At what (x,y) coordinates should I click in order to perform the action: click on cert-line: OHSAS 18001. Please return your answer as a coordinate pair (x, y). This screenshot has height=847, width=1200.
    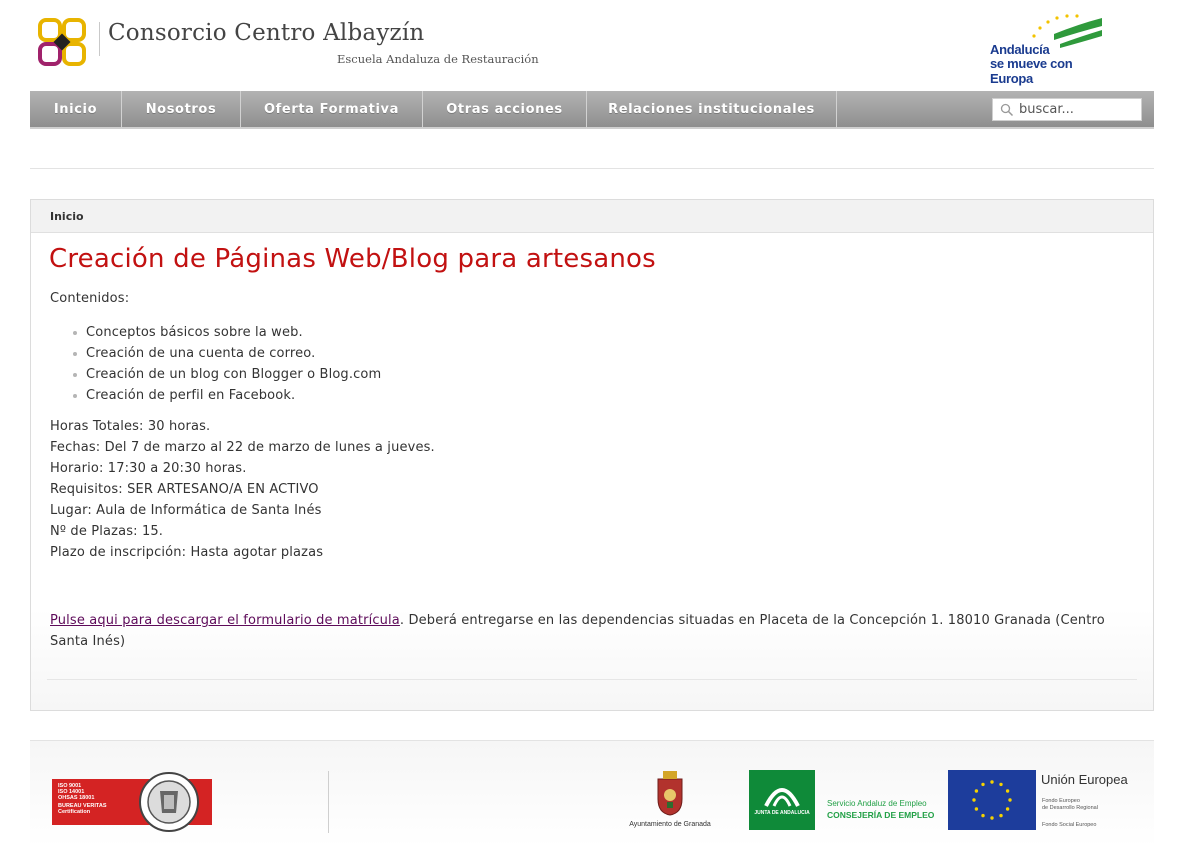
    Looking at the image, I should click on (76, 798).